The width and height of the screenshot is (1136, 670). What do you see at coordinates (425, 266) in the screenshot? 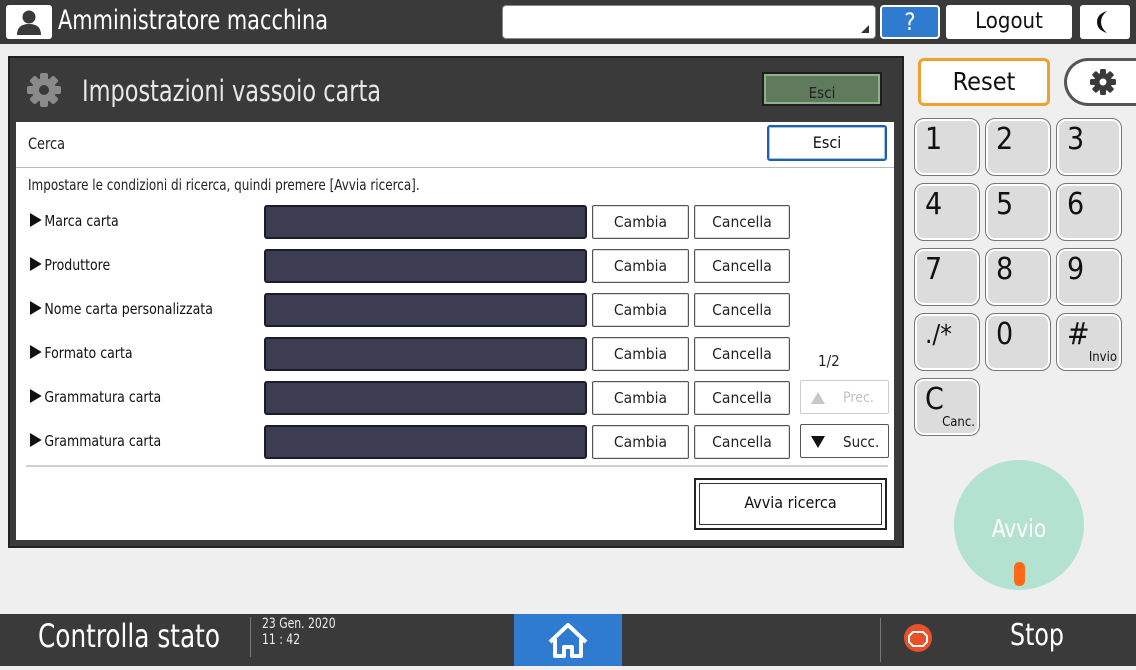
I see `manufacturer-field` at bounding box center [425, 266].